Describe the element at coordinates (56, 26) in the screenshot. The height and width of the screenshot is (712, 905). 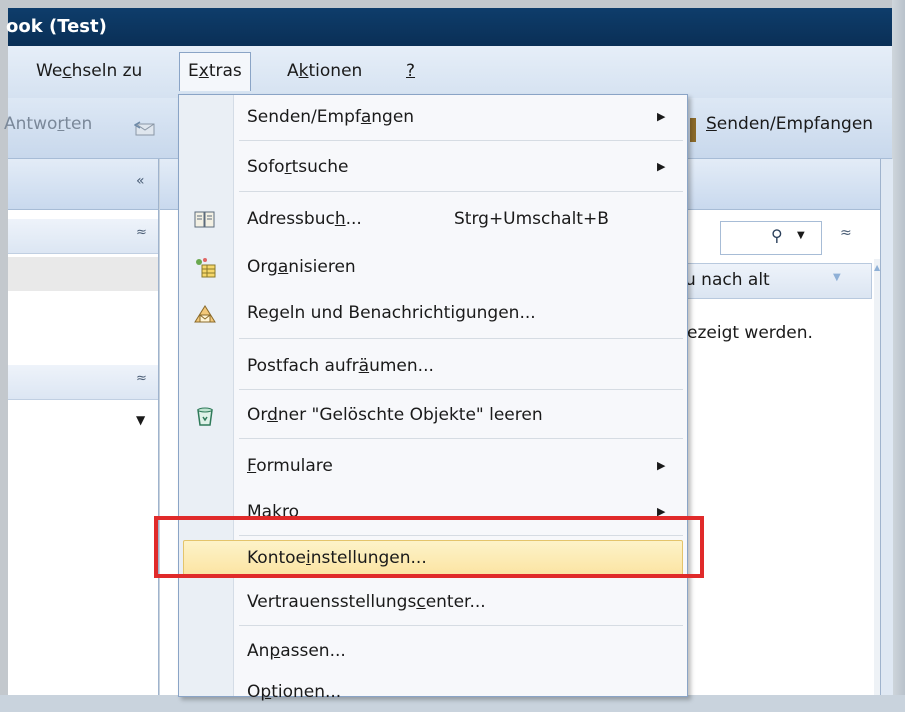
I see `window-title: ook (Test)` at that location.